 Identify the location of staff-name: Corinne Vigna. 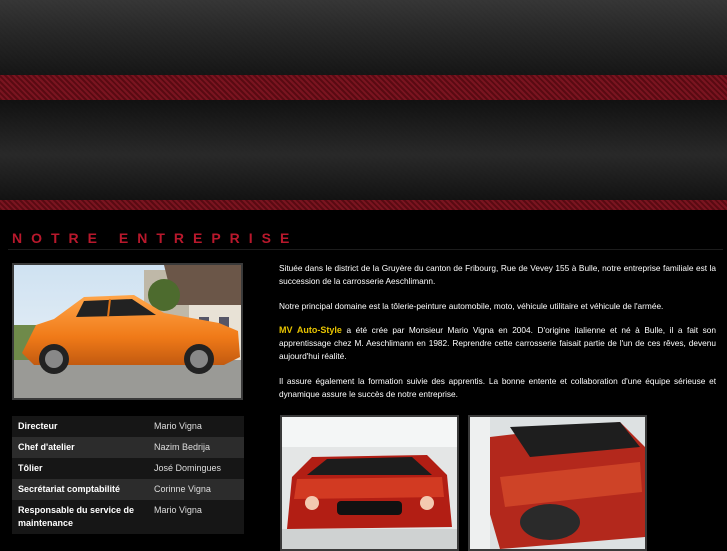
(182, 489).